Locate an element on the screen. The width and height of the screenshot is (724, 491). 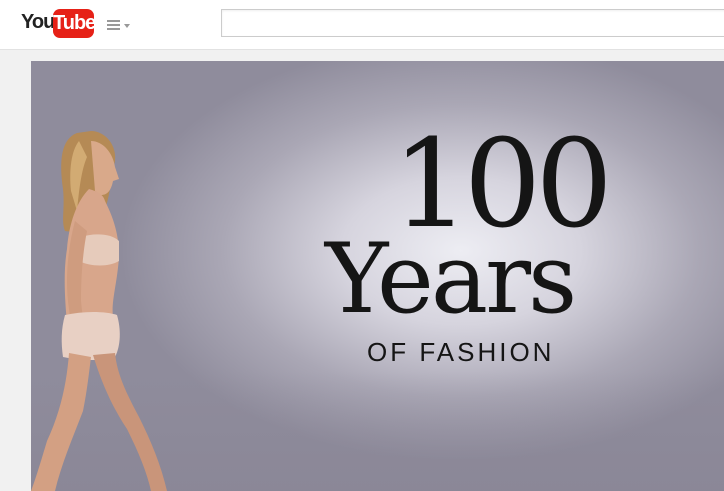
logo-text-you: You is located at coordinates (38, 22).